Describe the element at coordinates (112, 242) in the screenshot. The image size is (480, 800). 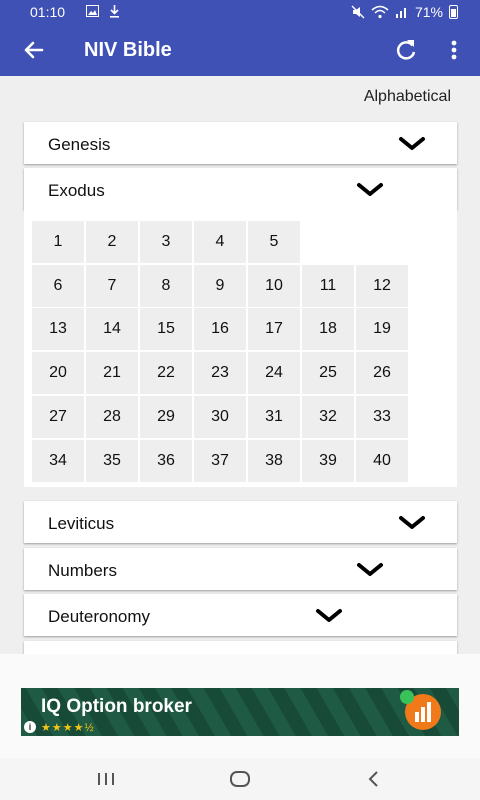
I see `chapter-cell: 2` at that location.